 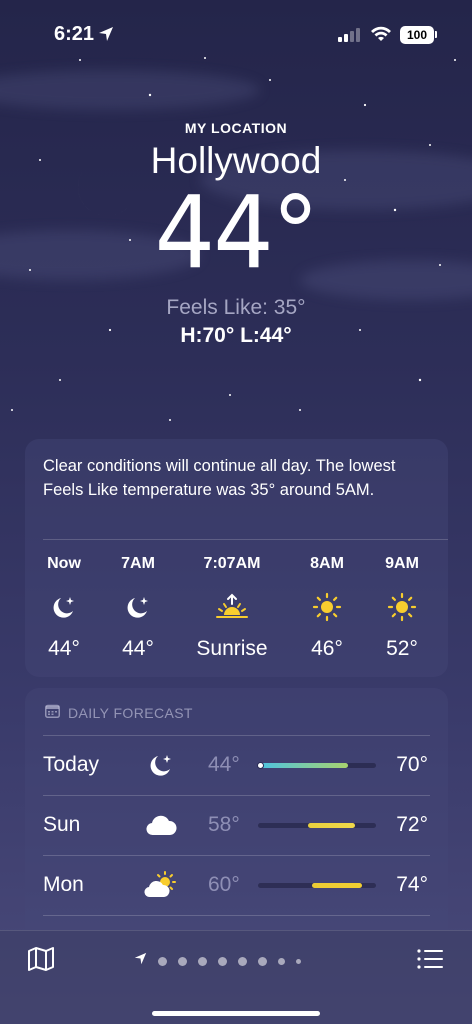 I want to click on hour-temp: 52°, so click(x=402, y=648).